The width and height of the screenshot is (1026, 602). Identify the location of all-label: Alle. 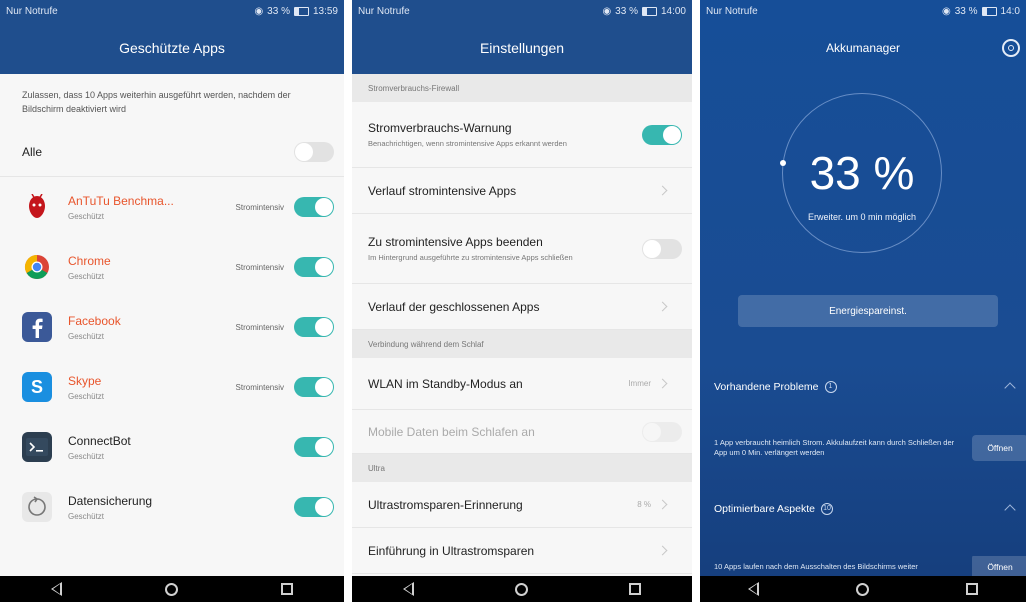
(32, 152).